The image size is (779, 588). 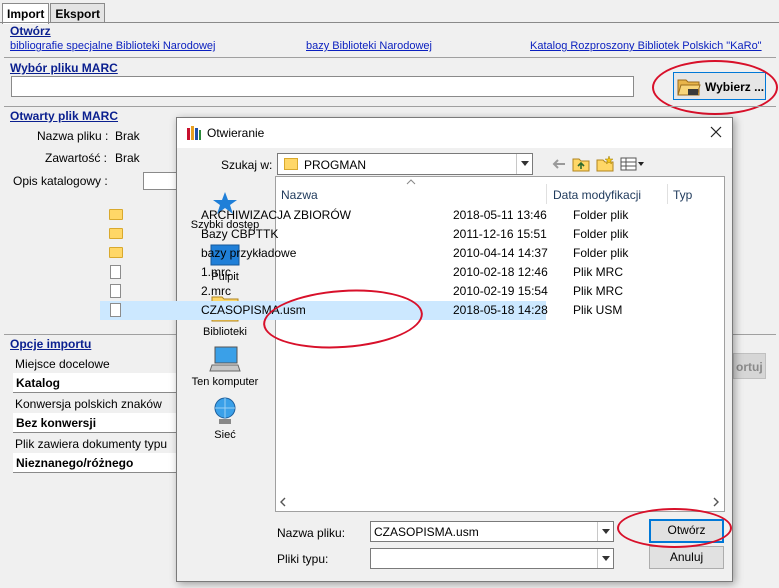 I want to click on destination-select: Katalog, so click(x=95, y=383).